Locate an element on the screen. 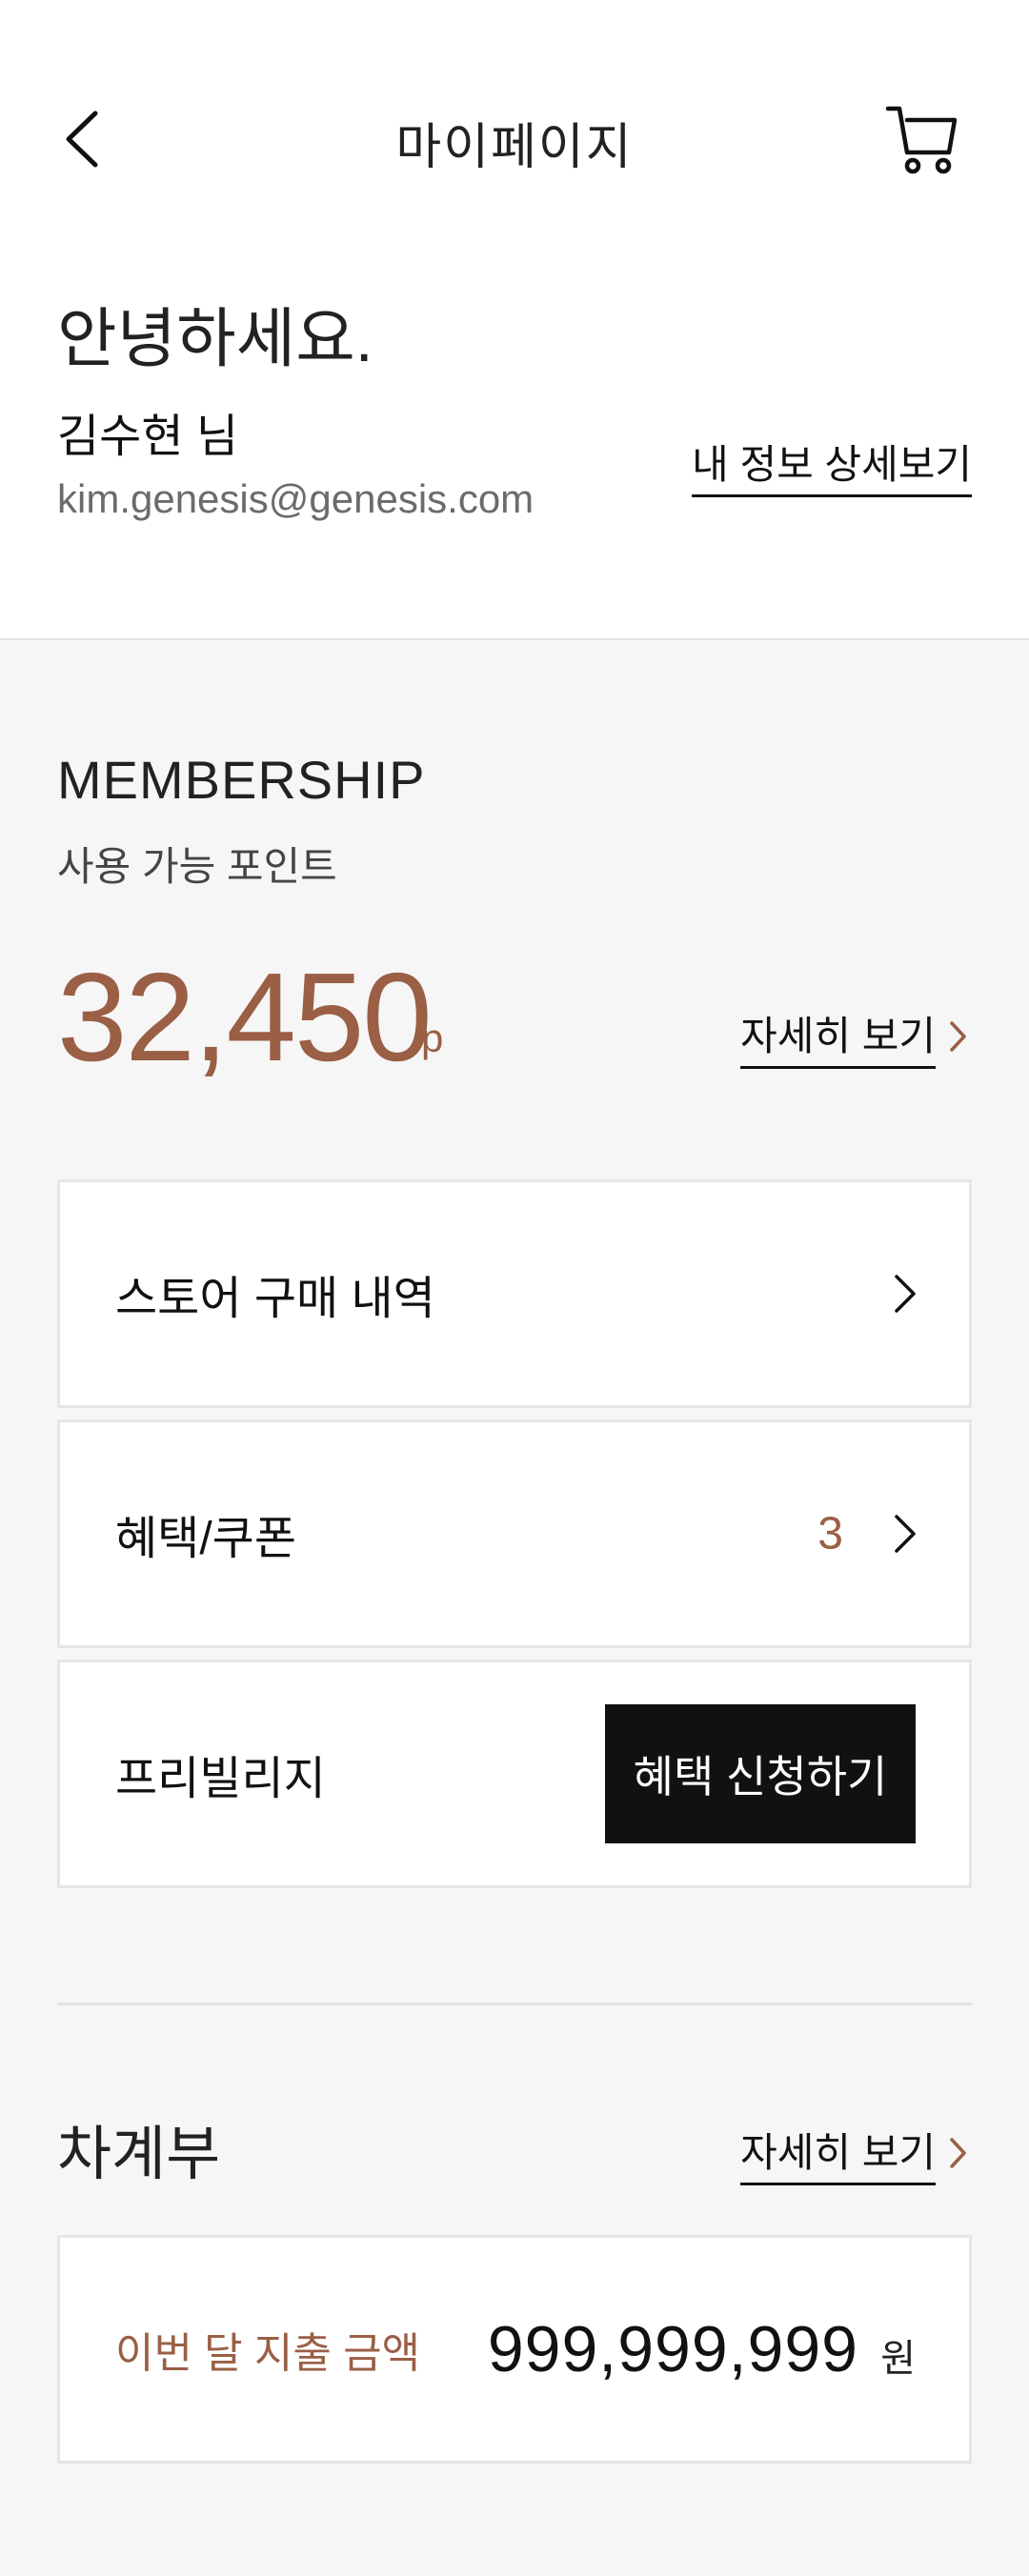  ledger-detail-link: 자세히 보기 is located at coordinates (854, 2153).